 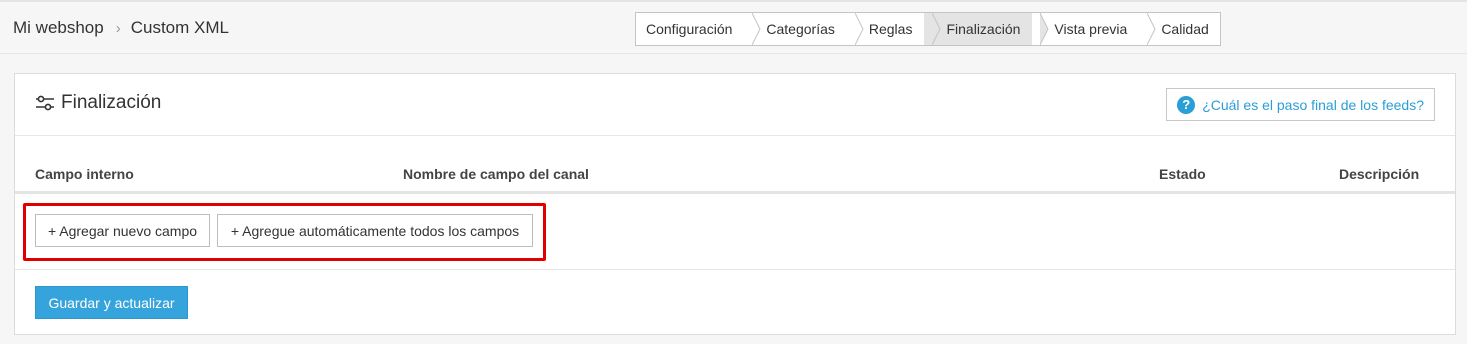 I want to click on step-configuracion: Configuración, so click(x=698, y=29).